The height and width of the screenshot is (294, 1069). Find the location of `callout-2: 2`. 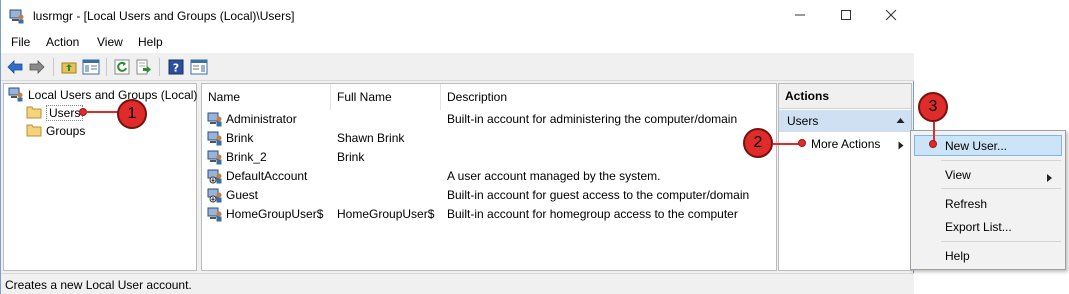

callout-2: 2 is located at coordinates (758, 143).